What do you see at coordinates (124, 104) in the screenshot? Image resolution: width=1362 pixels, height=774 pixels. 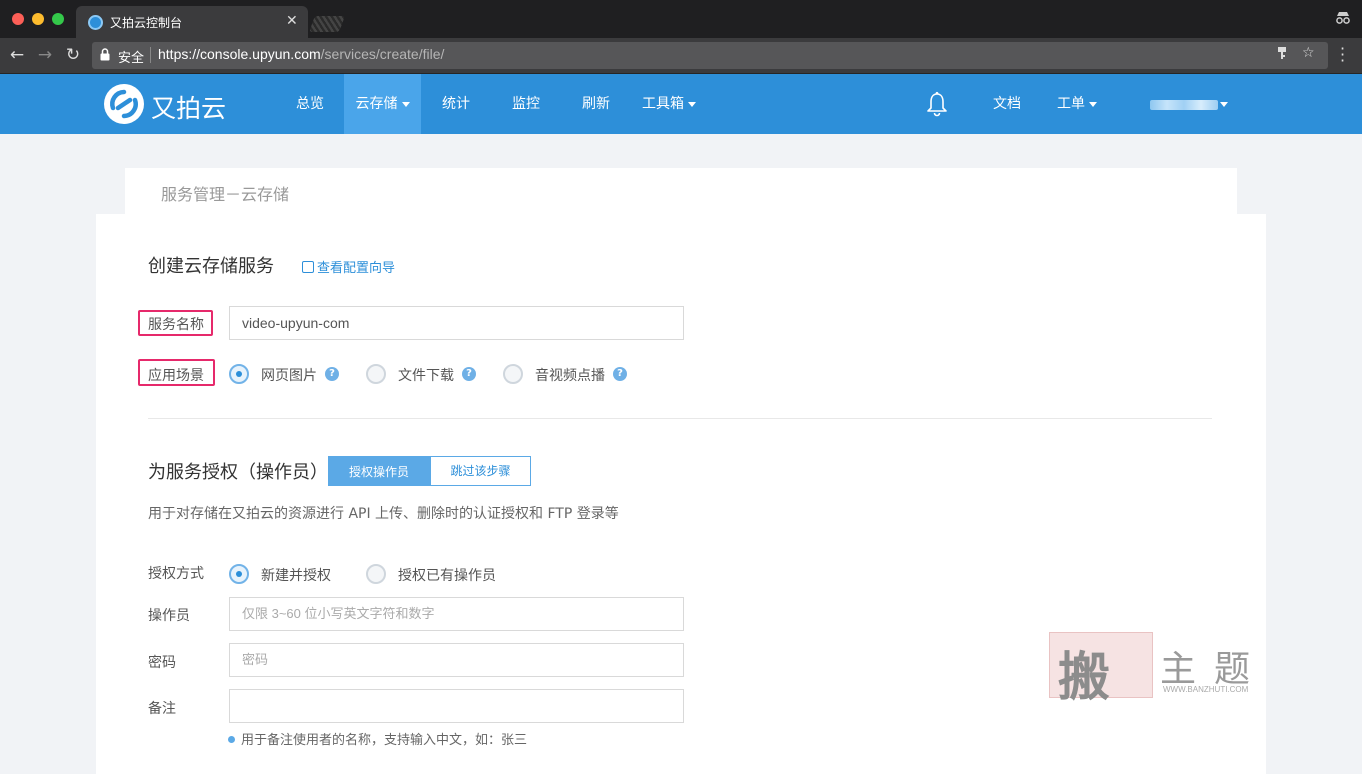 I see `upyun-logo-icon` at bounding box center [124, 104].